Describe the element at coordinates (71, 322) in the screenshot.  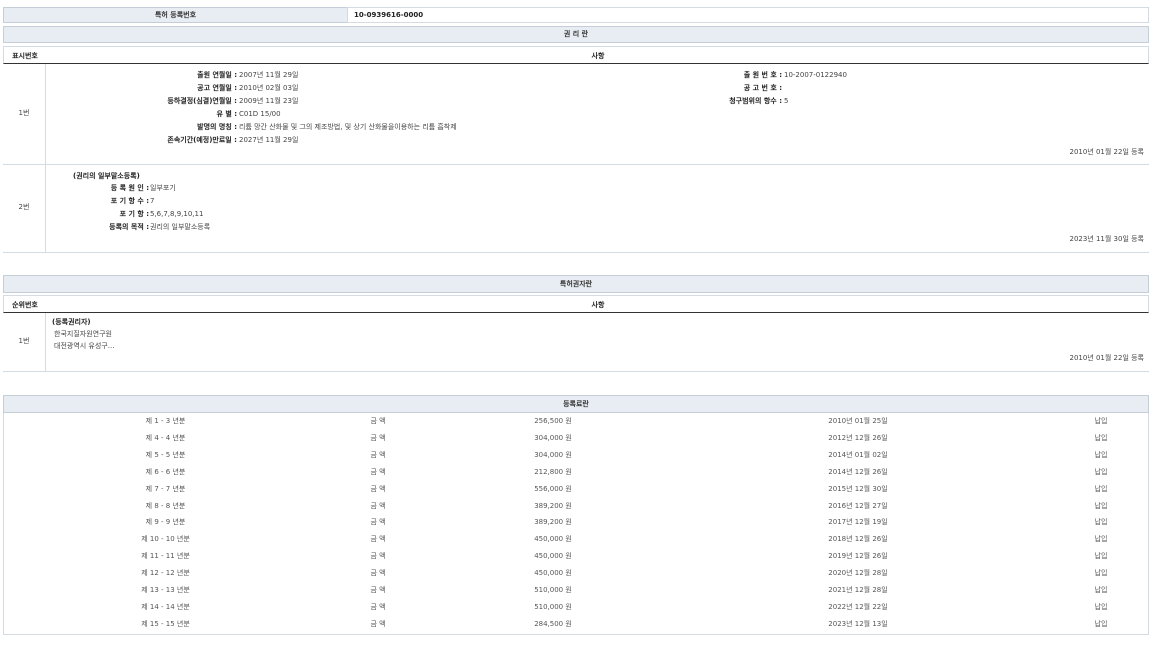
I see `owners-entry-1-heading: (등록권리자)` at that location.